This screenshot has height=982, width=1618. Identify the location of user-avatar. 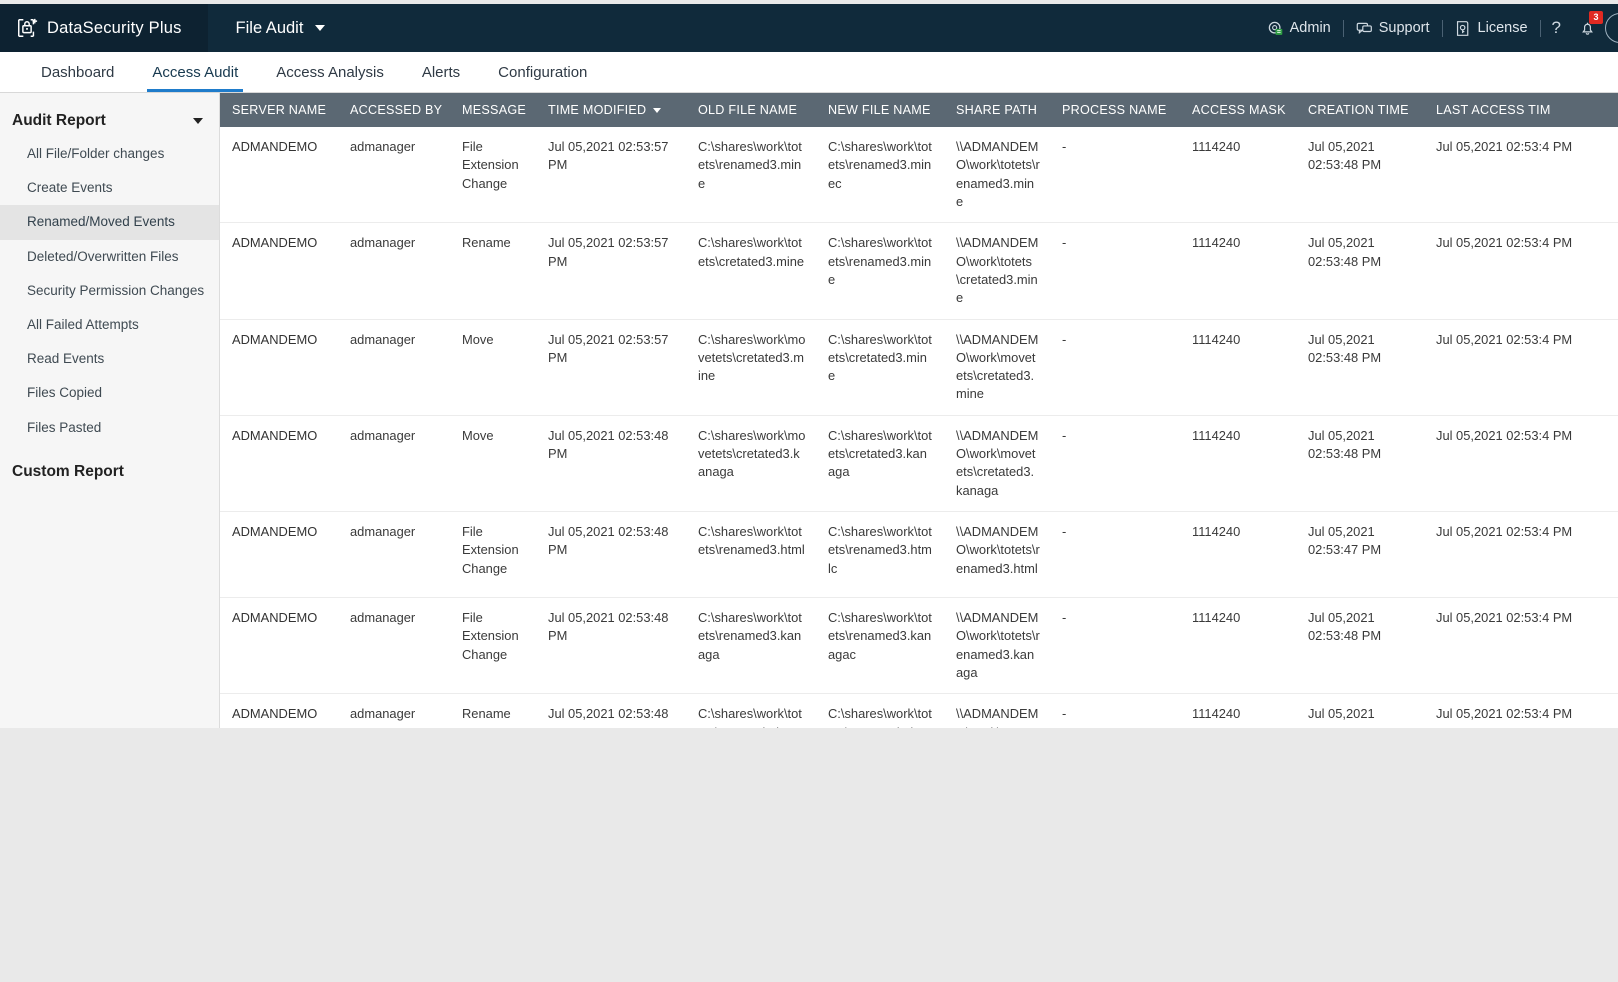
(1611, 28).